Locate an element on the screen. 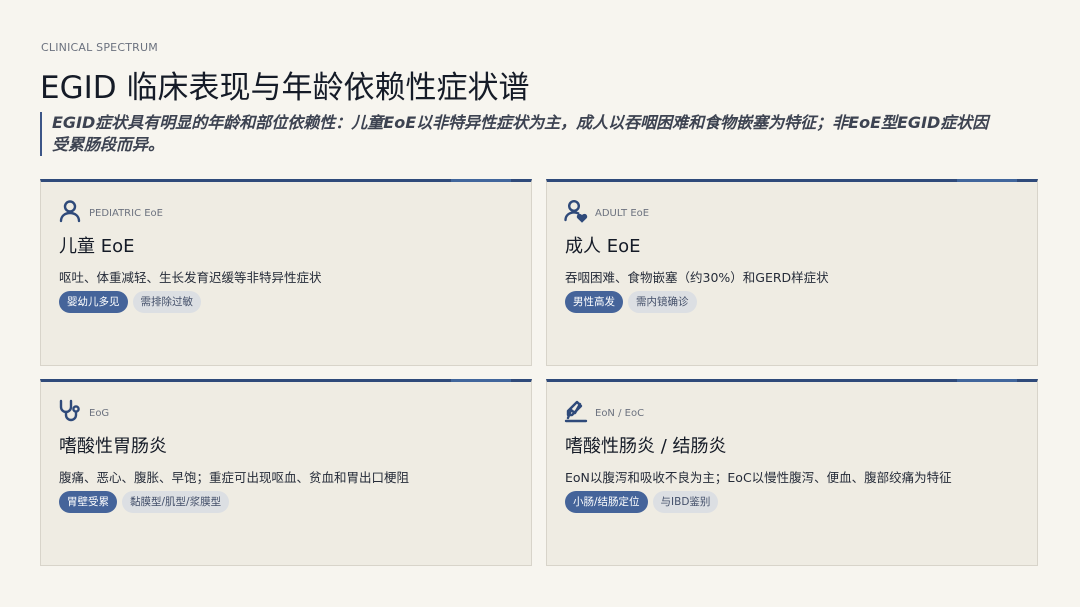  person-icon is located at coordinates (70, 213).